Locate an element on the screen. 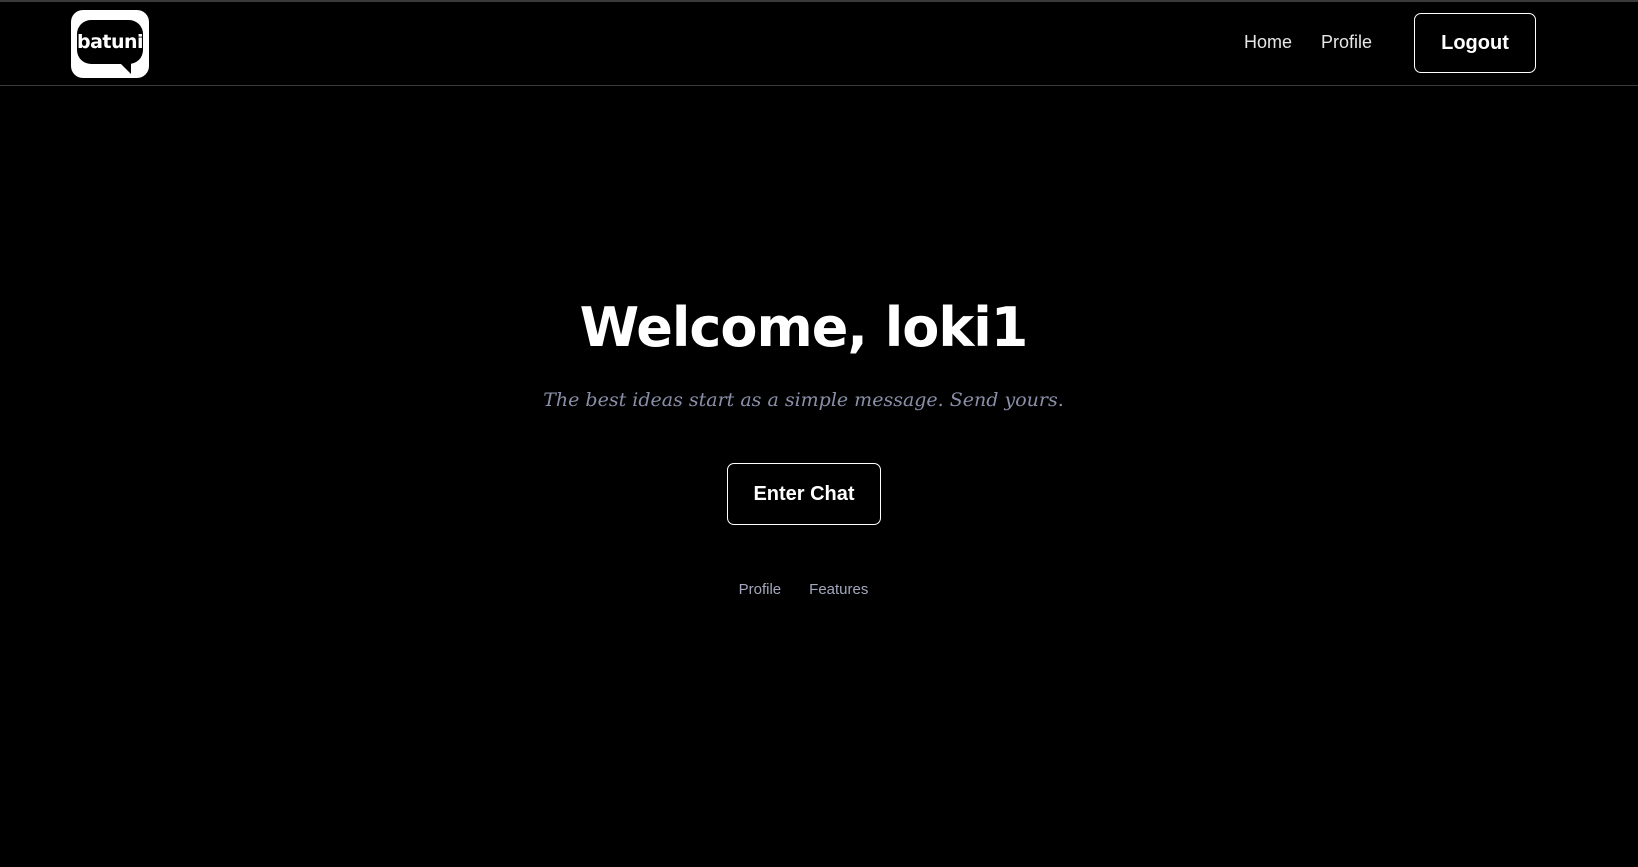 The height and width of the screenshot is (867, 1638). enter-chat-button: Enter Chat is located at coordinates (804, 494).